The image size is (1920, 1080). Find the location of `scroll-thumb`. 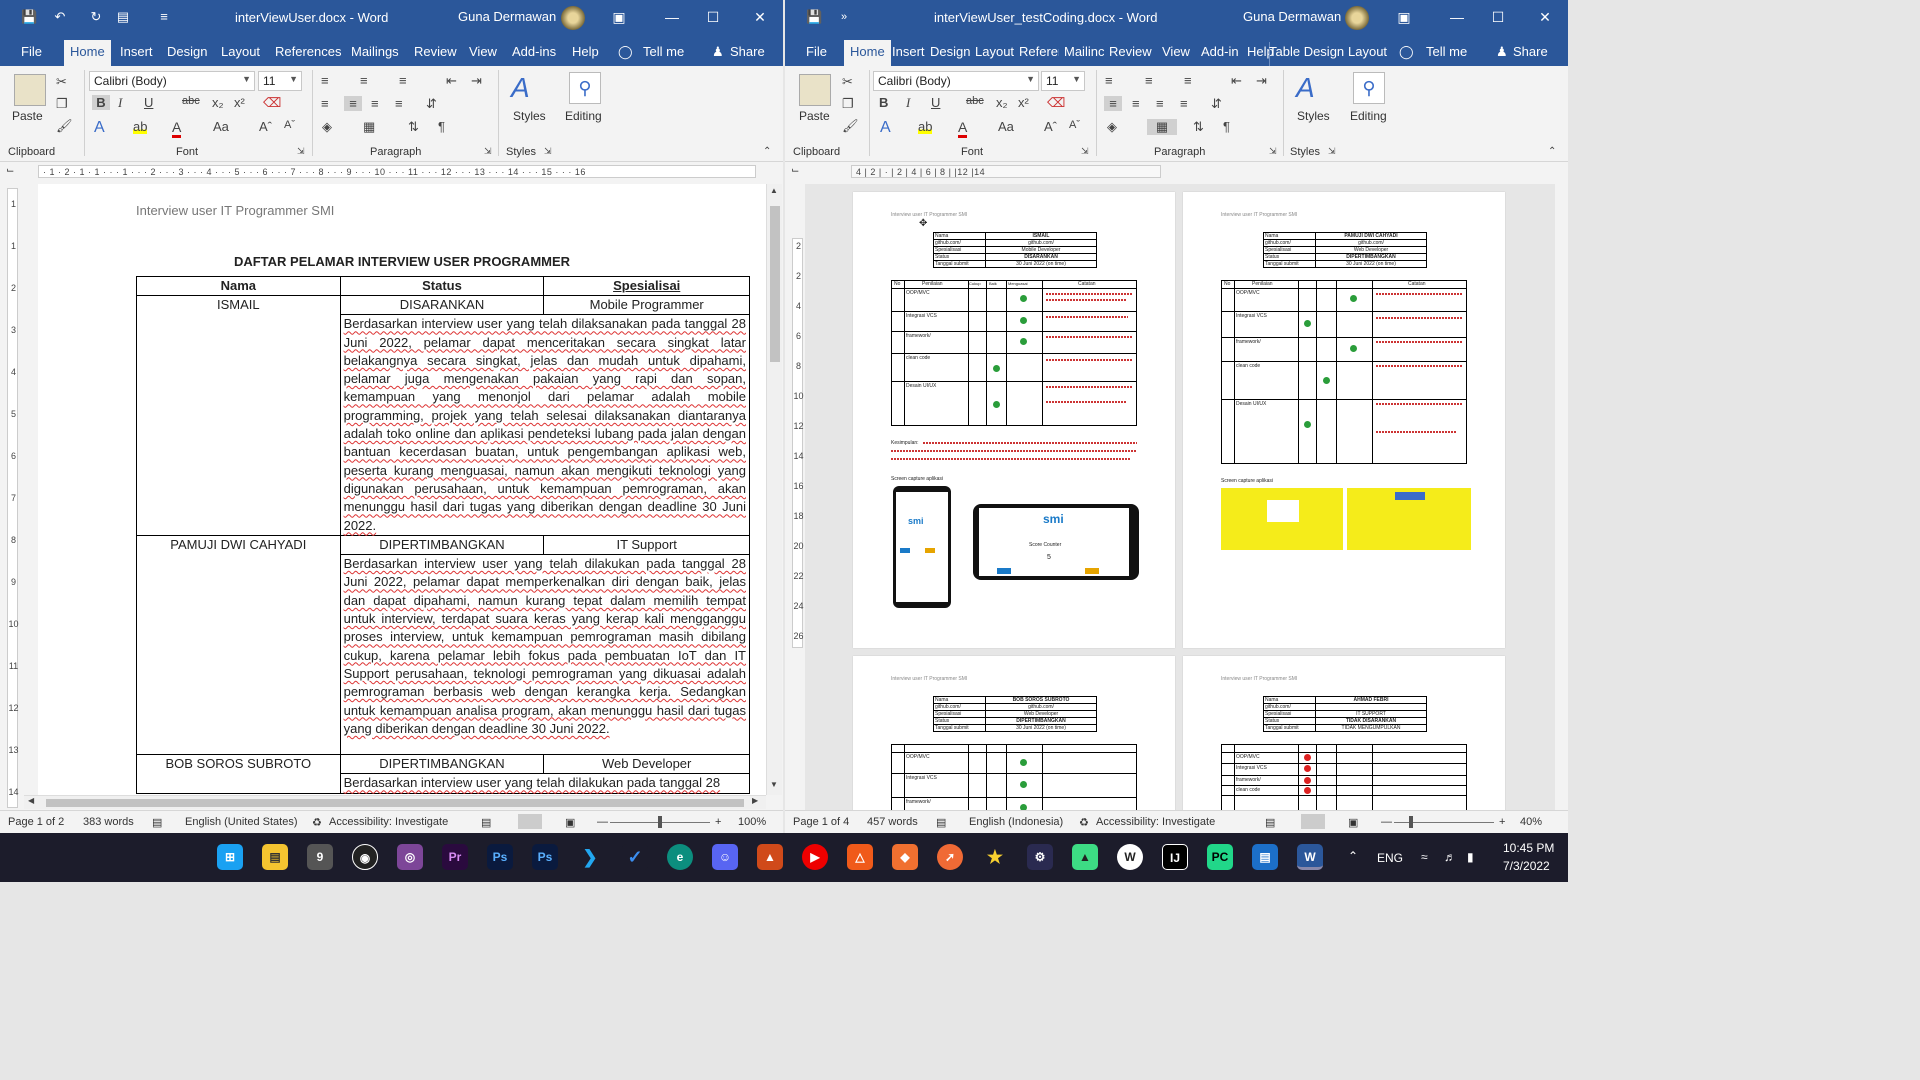

scroll-thumb is located at coordinates (395, 803).